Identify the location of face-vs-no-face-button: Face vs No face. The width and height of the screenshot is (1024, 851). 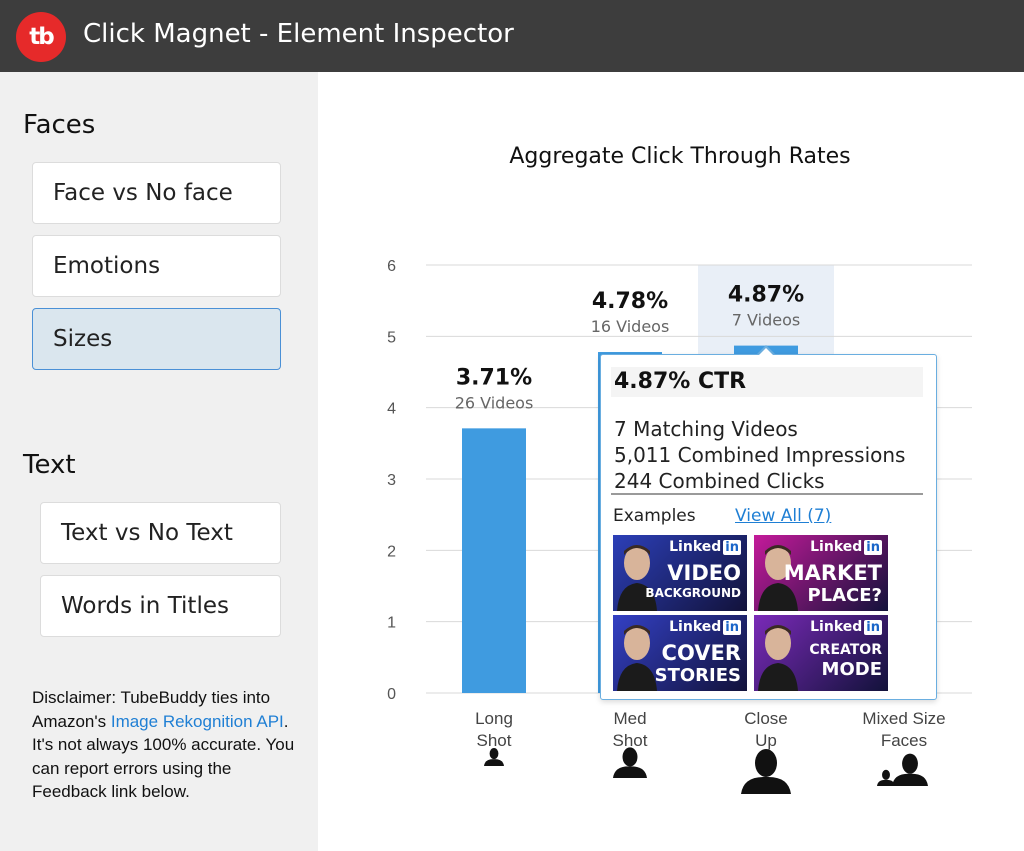
(156, 193).